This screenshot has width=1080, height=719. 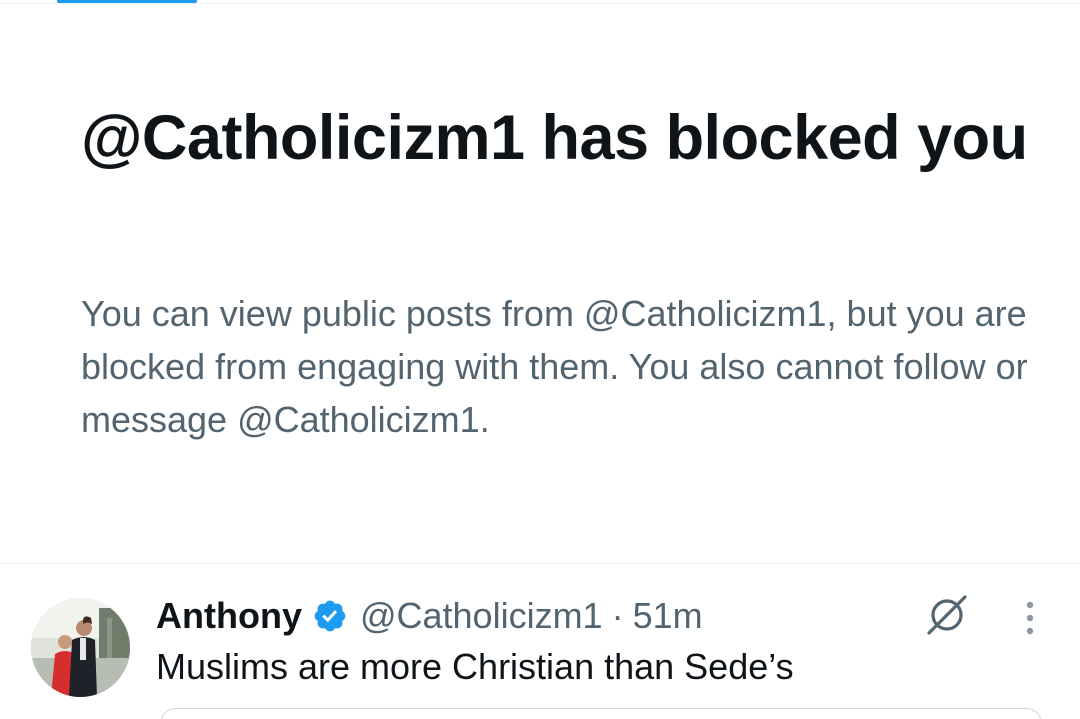 I want to click on grok-button, so click(x=947, y=615).